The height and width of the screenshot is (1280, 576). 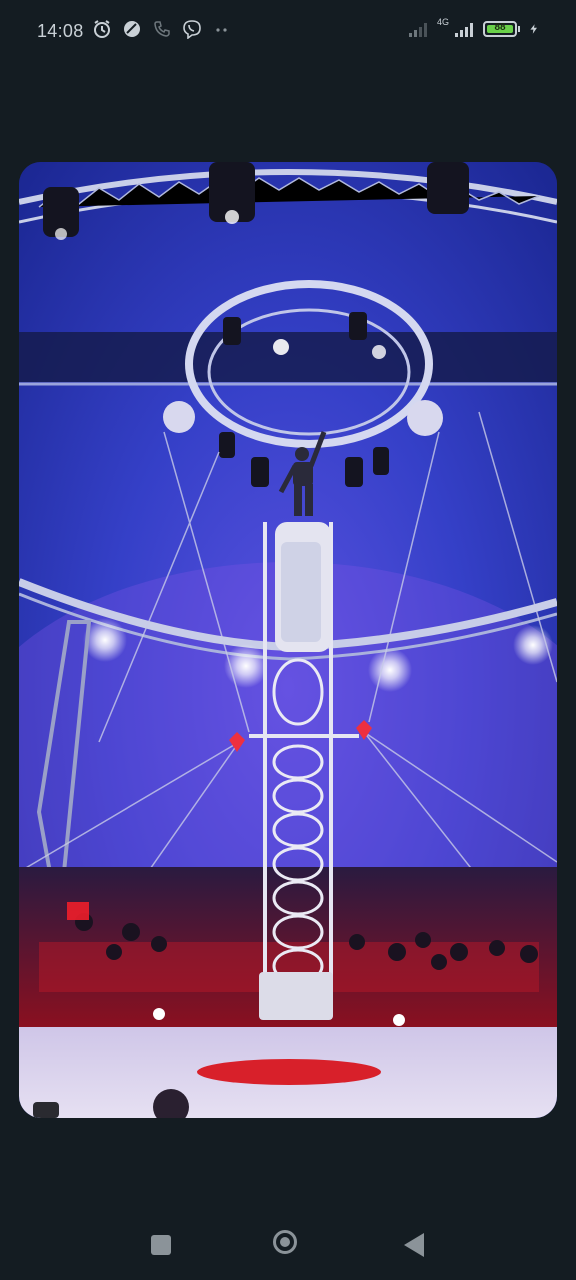 I want to click on battery-level: 88, so click(x=500, y=27).